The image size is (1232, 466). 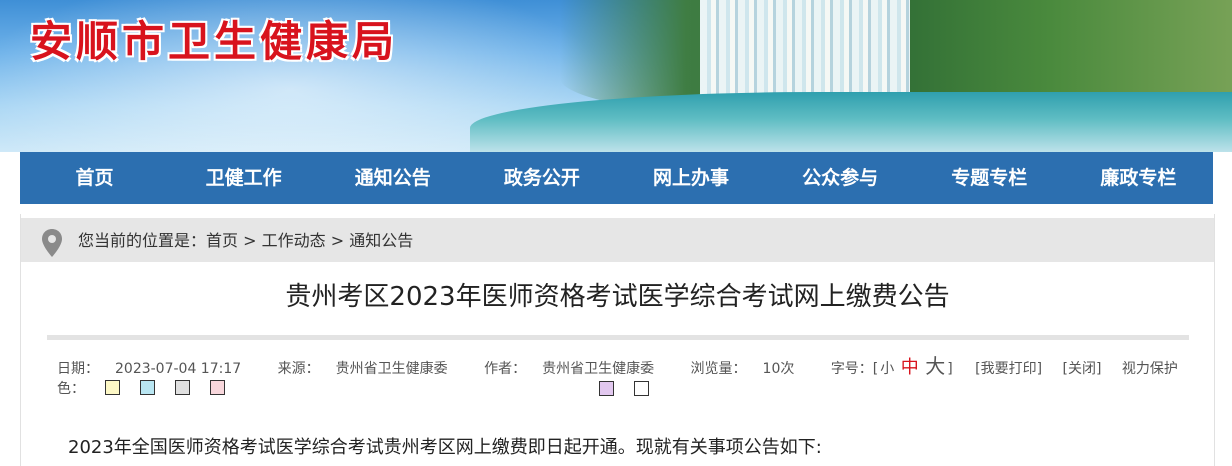 What do you see at coordinates (217, 387) in the screenshot?
I see `eye-color-swatch-pink` at bounding box center [217, 387].